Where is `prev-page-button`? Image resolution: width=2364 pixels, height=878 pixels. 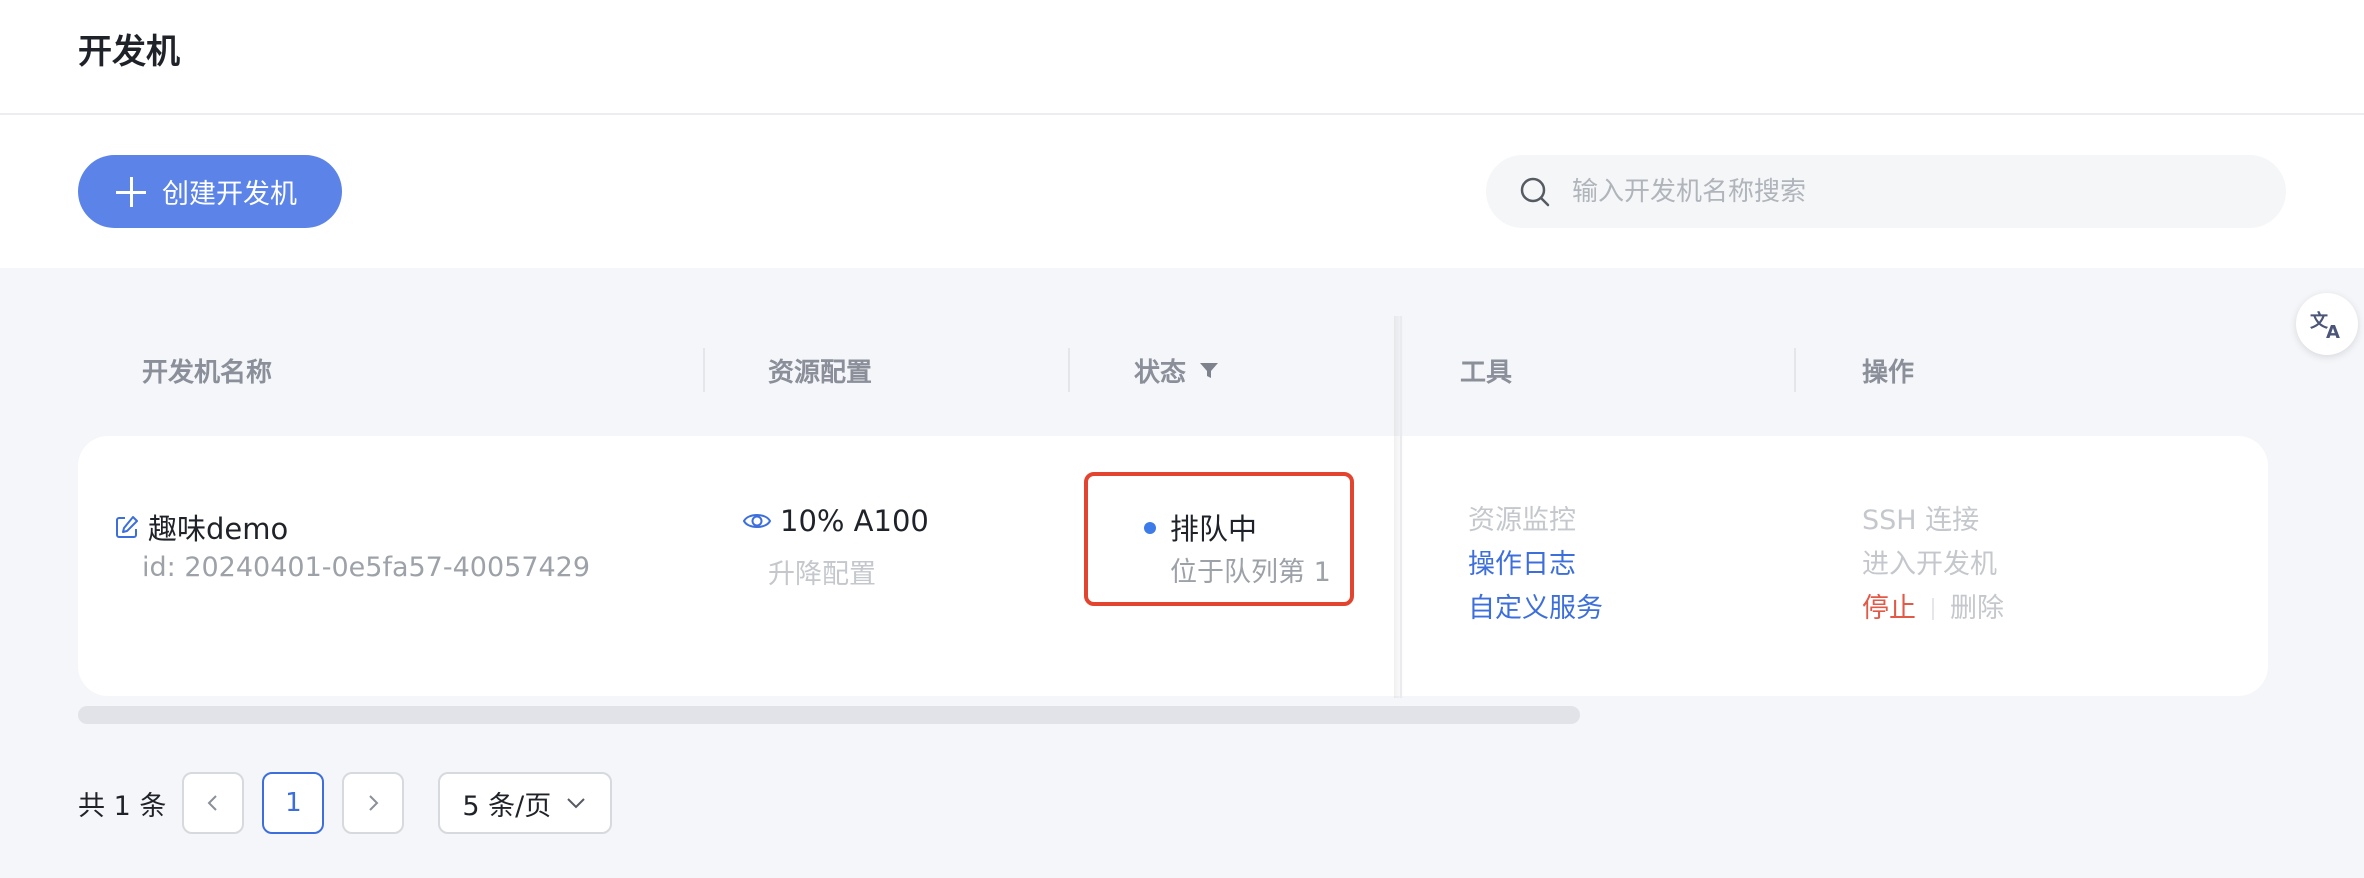 prev-page-button is located at coordinates (213, 803).